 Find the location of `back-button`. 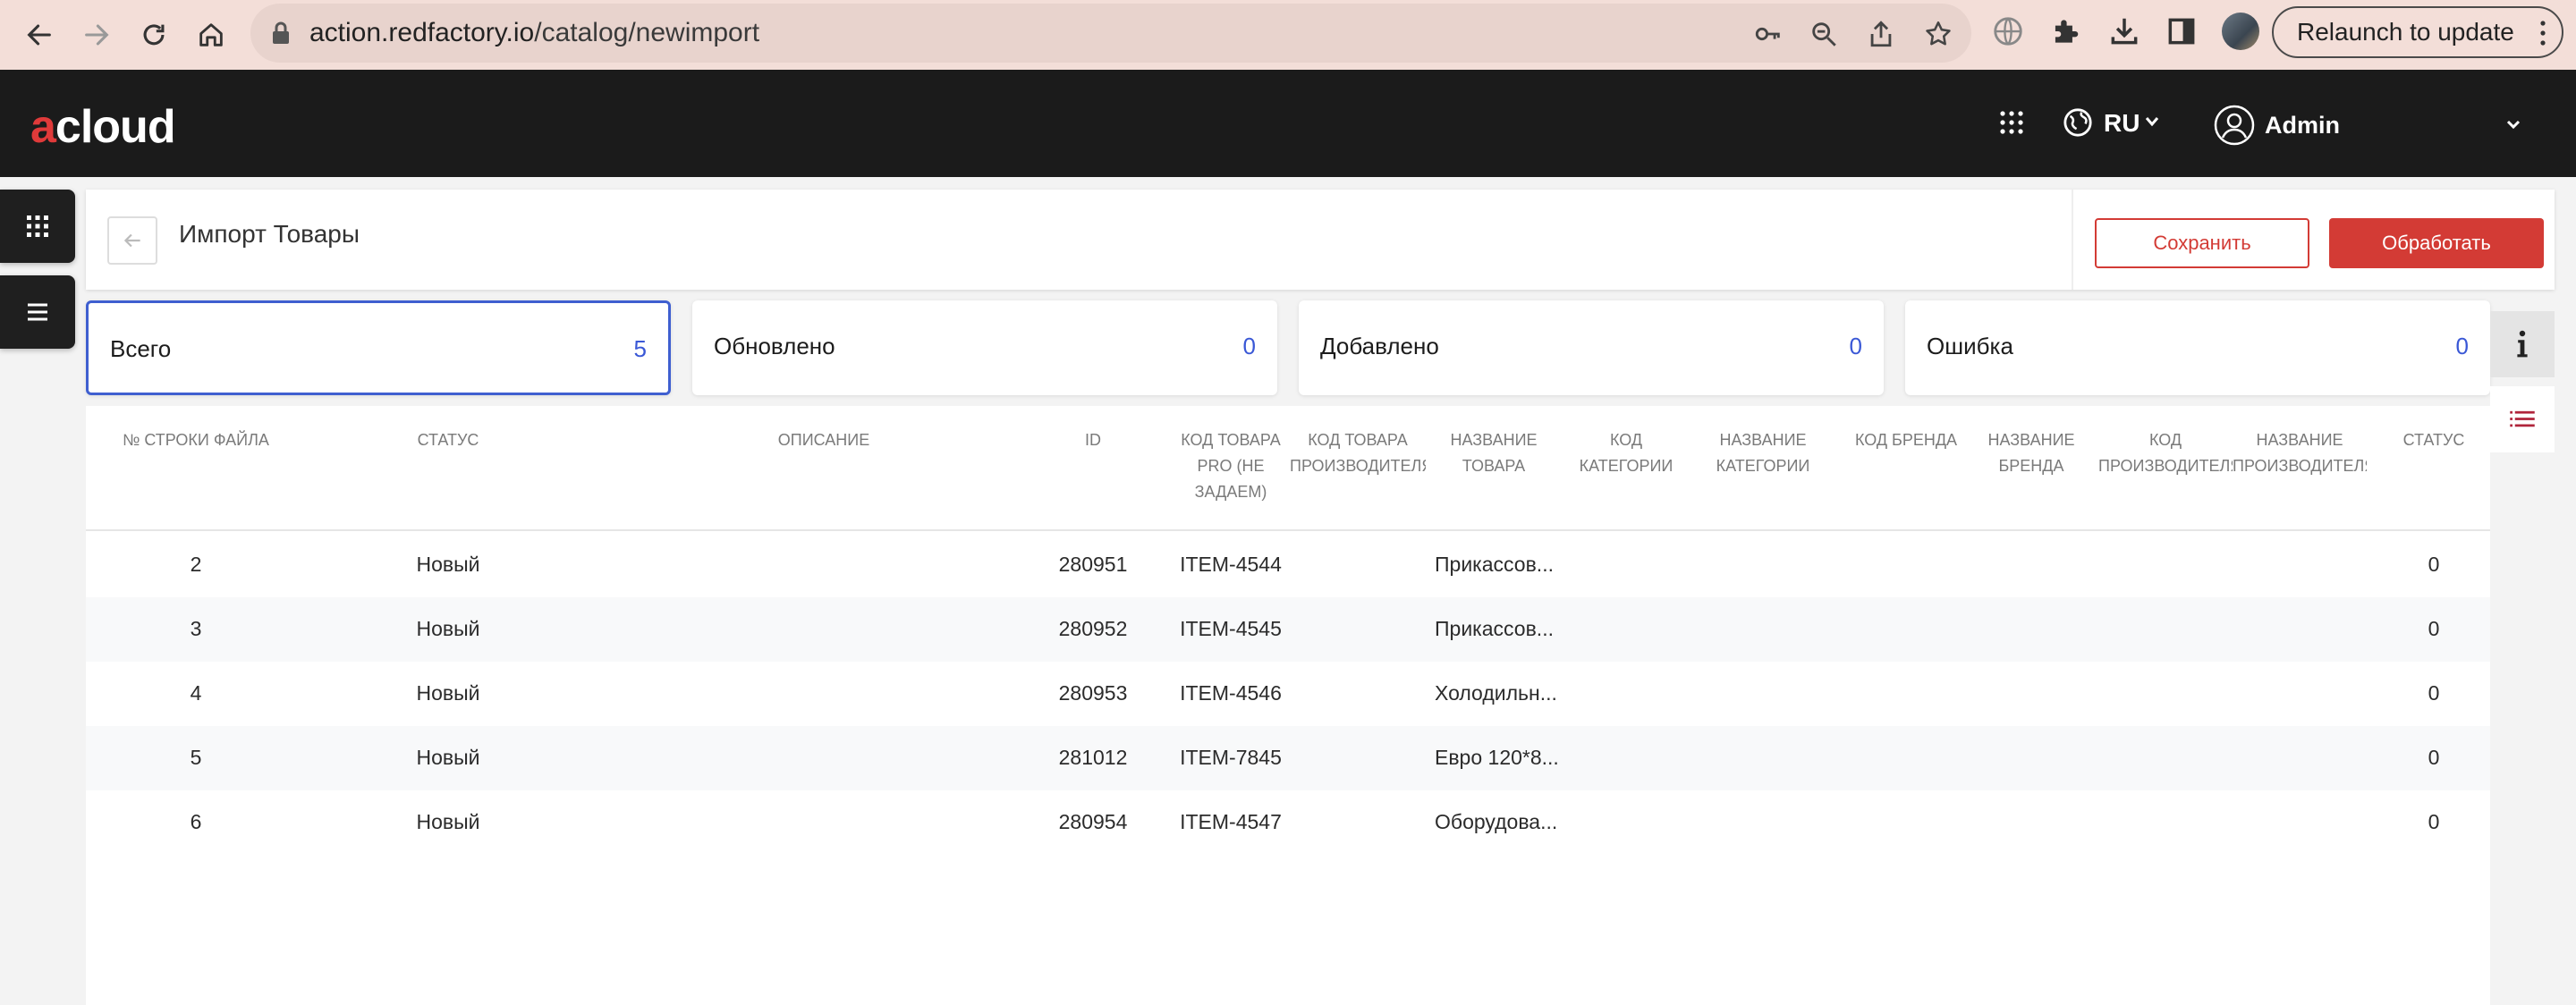

back-button is located at coordinates (132, 240).